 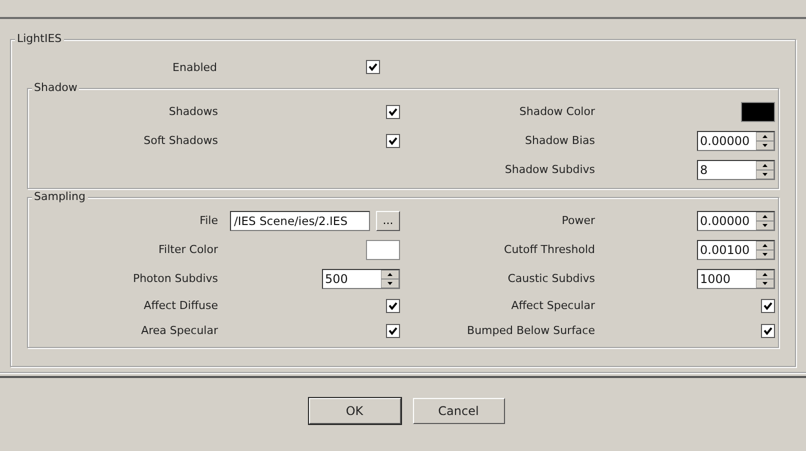 I want to click on field-label: Enabled, so click(x=194, y=67).